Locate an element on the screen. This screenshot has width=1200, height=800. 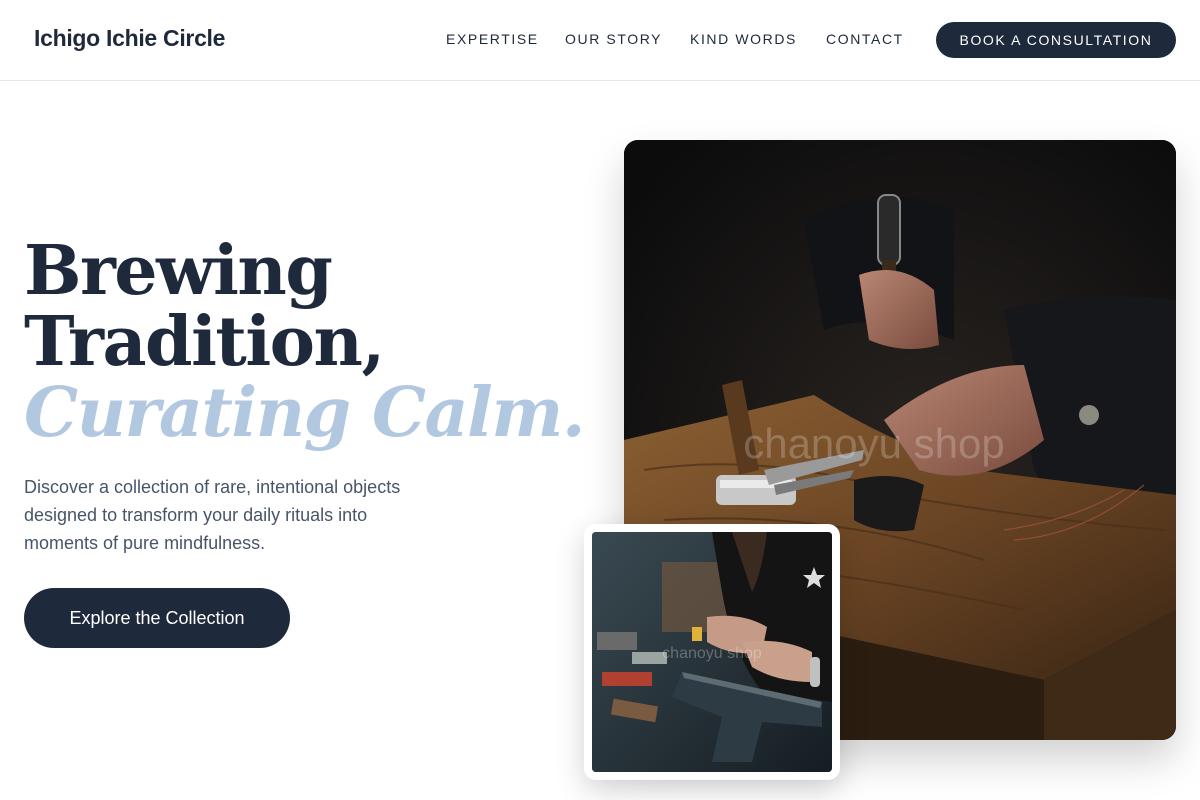
hero-title: Brewing Tradition, Curating Calm. is located at coordinates (305, 342).